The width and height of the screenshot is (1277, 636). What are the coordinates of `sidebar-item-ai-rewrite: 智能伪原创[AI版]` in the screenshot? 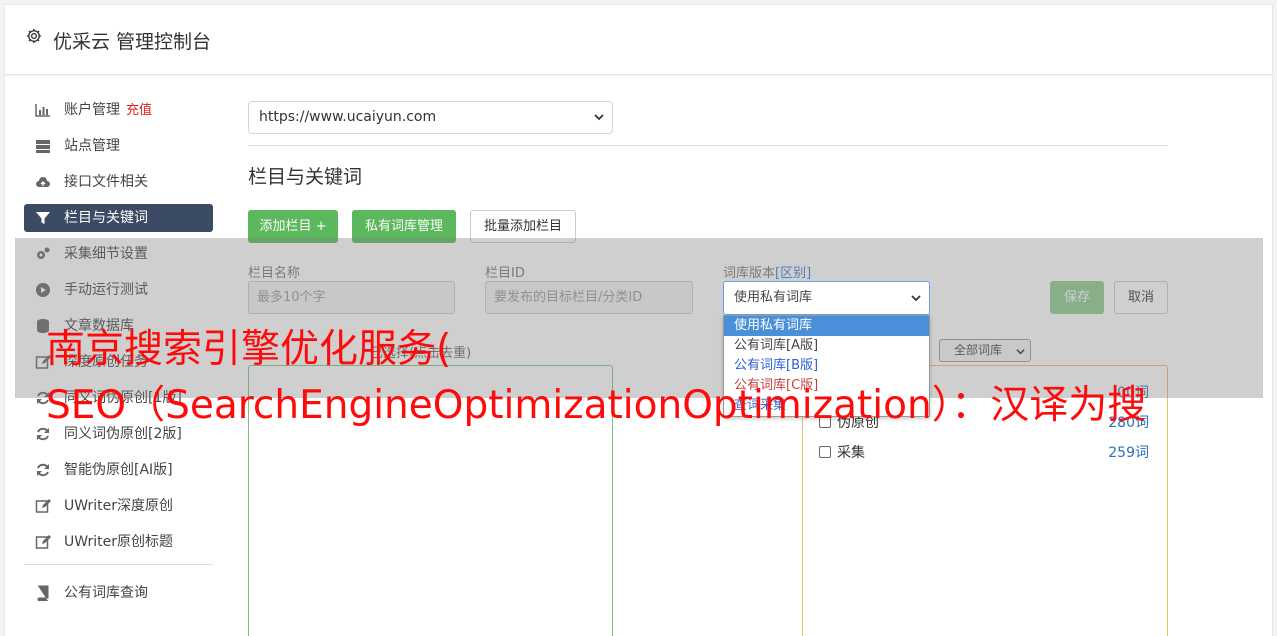 It's located at (118, 470).